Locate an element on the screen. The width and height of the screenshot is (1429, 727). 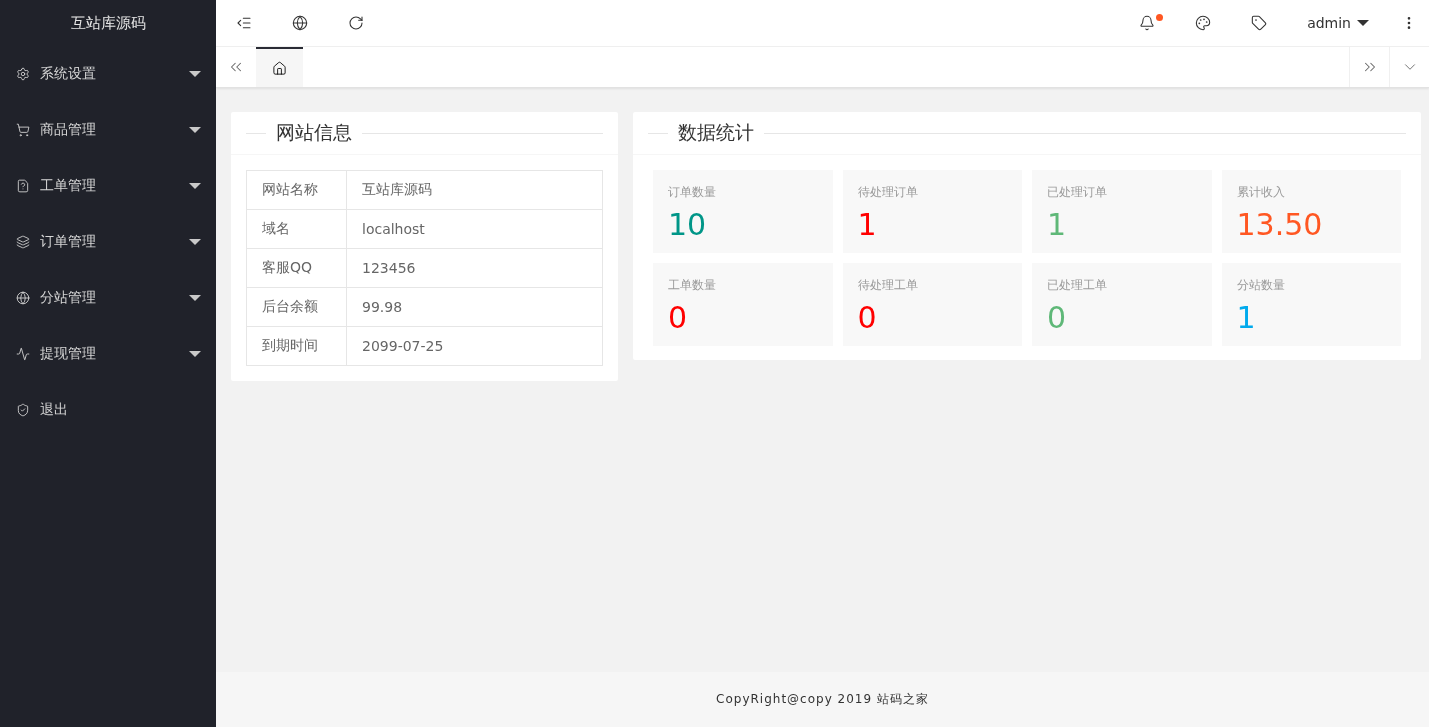
document-question-icon is located at coordinates (23, 186).